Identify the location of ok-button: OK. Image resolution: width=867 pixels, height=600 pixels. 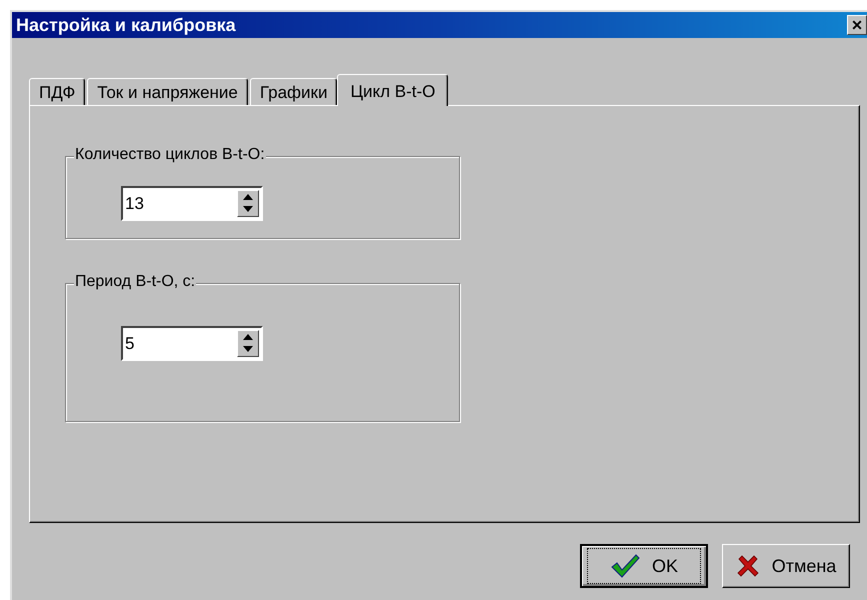
(644, 566).